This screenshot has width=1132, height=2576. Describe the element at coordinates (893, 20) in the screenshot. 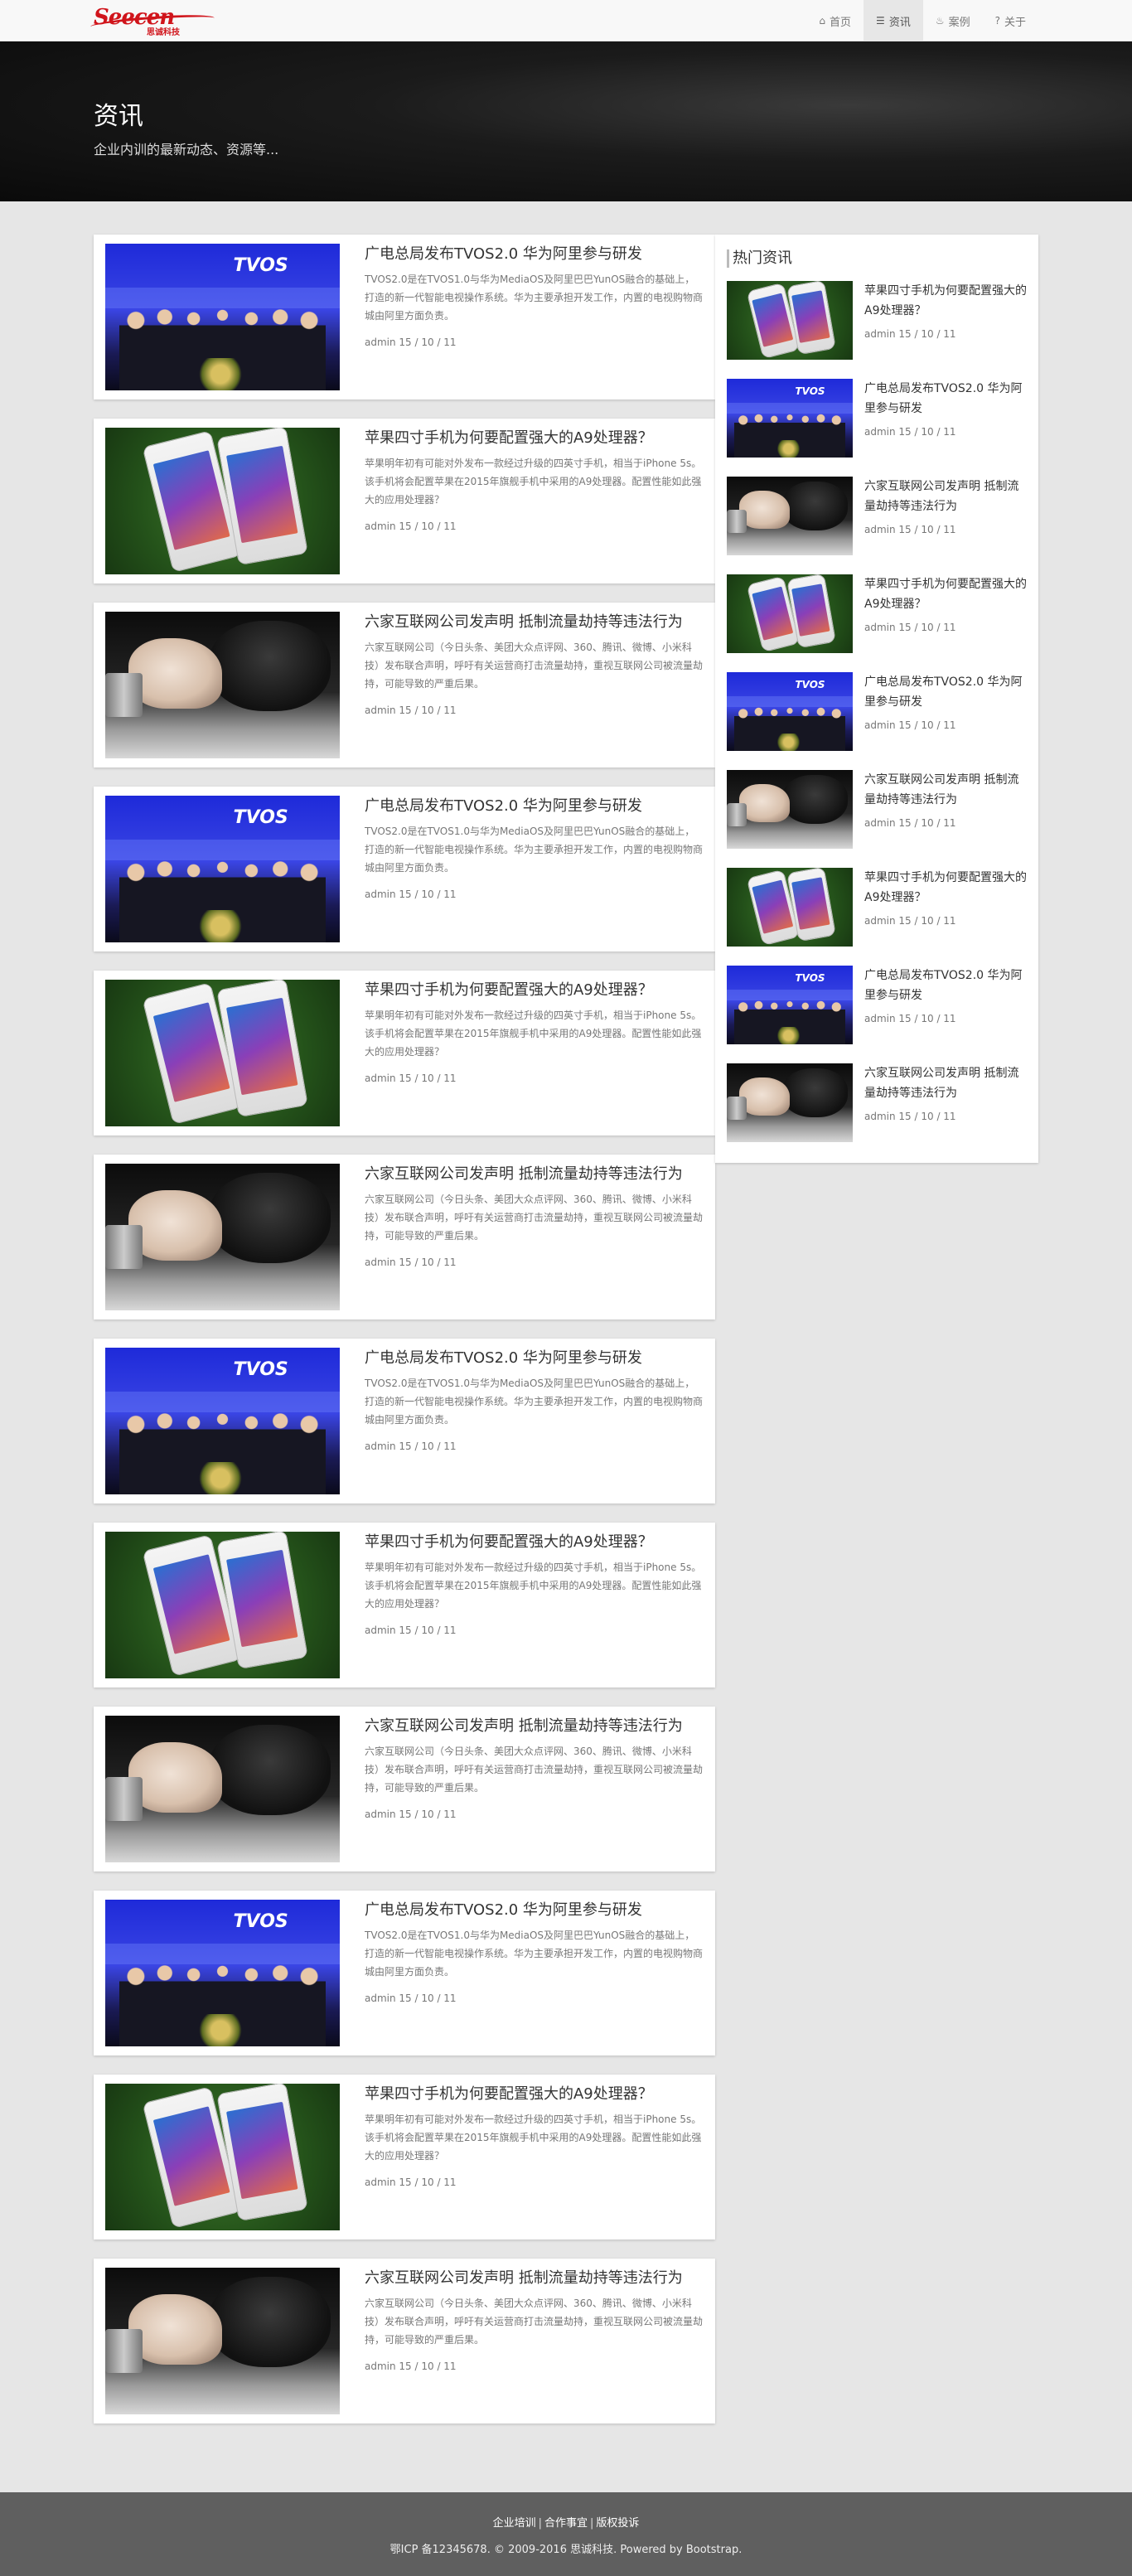

I see `nav-item-list: ☰ 资讯` at that location.